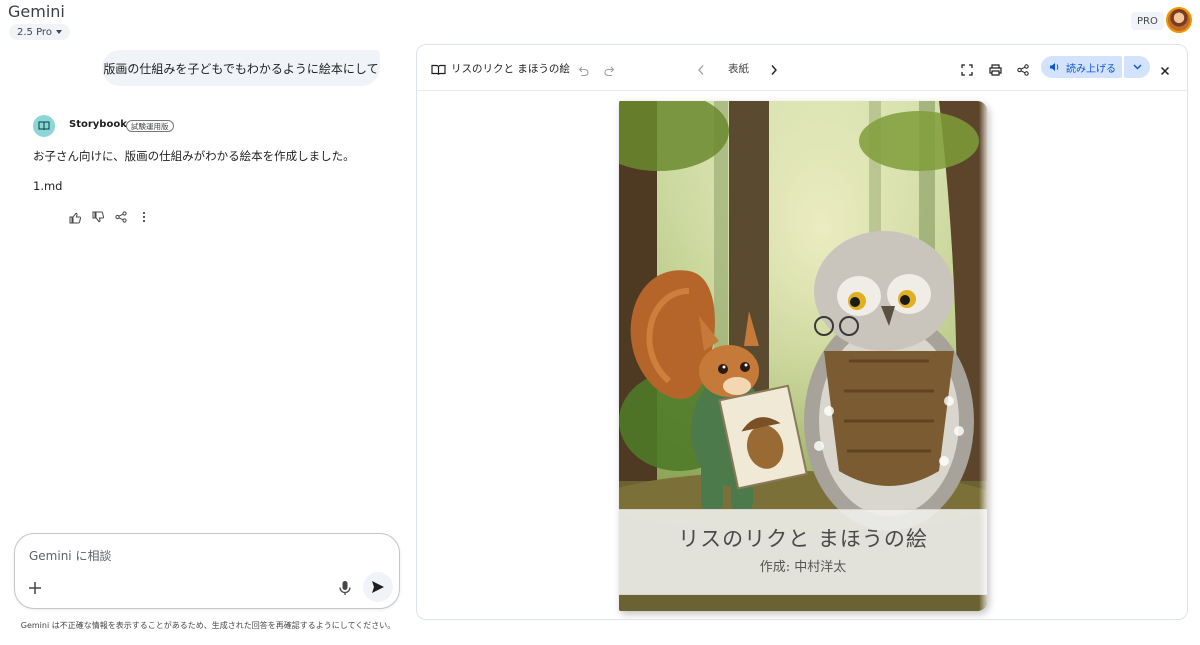 This screenshot has height=645, width=1200. I want to click on speaker-icon, so click(1054, 67).